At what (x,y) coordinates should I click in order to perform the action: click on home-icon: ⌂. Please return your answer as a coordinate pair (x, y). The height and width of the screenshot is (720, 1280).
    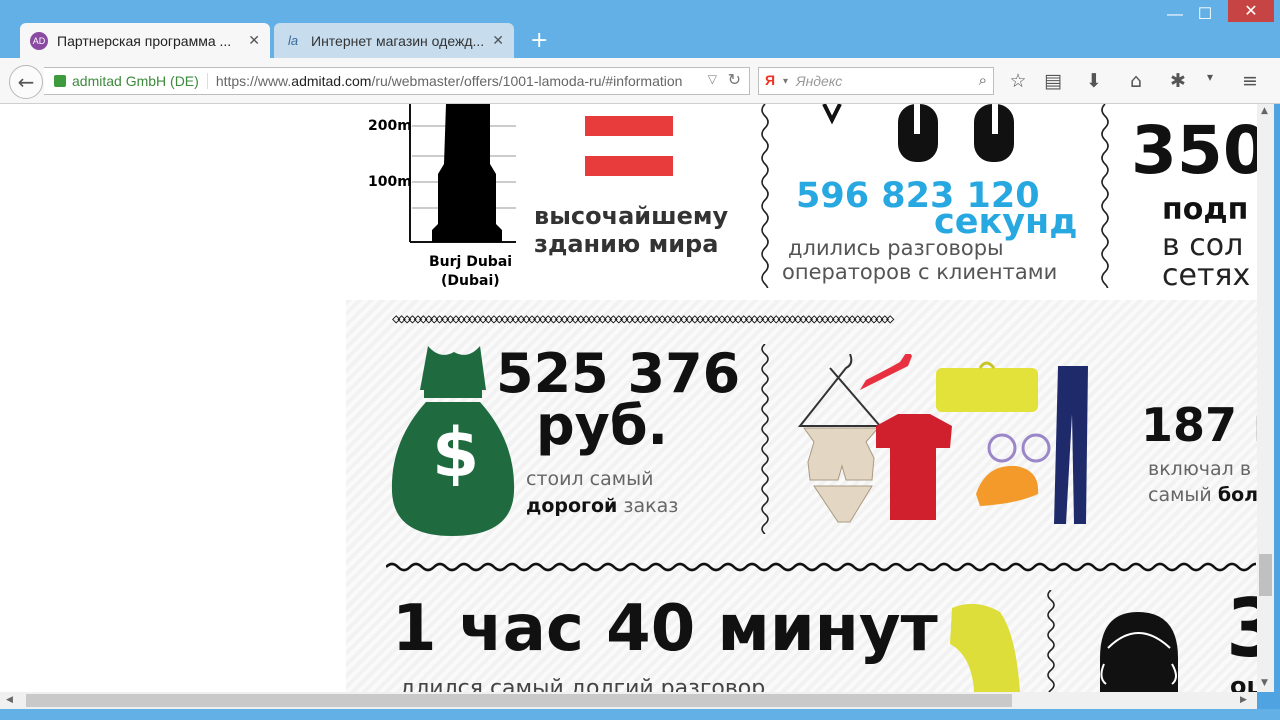
    Looking at the image, I should click on (1136, 82).